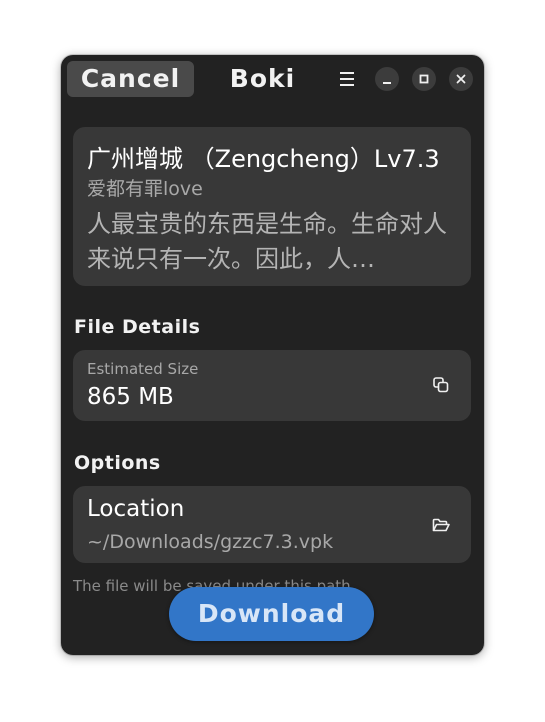  I want to click on choose-folder-button, so click(441, 525).